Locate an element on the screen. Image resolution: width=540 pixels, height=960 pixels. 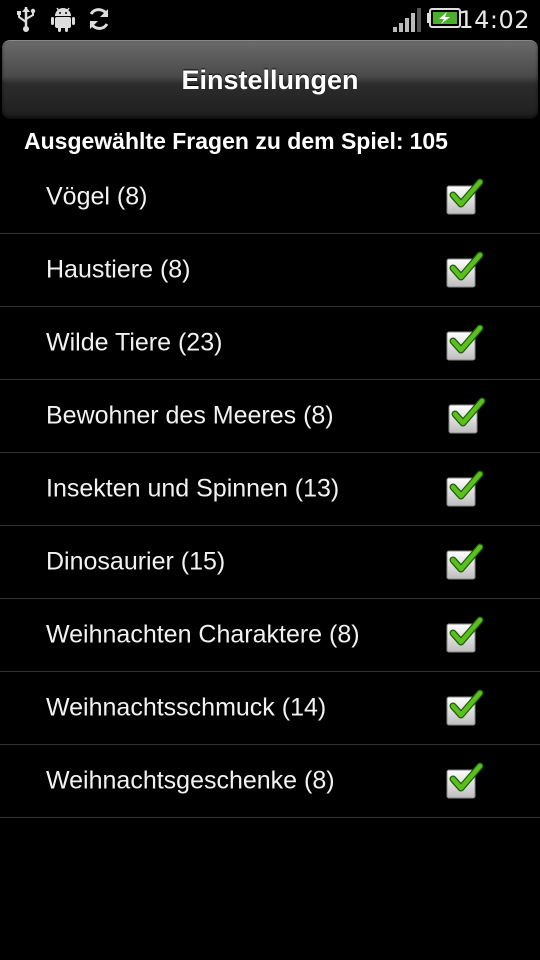
list-item: Haustiere (8) is located at coordinates (270, 270).